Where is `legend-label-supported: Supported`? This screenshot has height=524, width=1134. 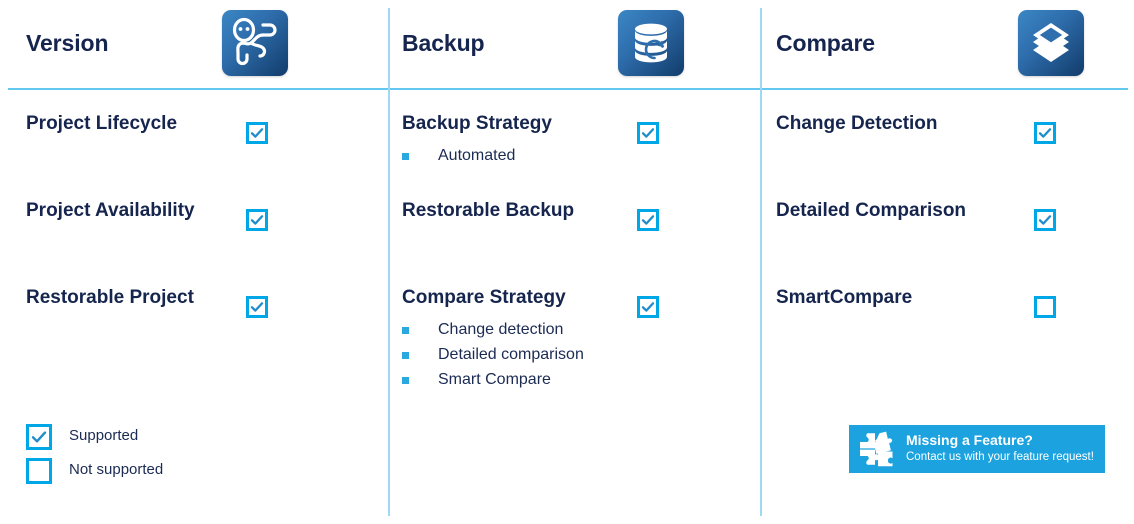
legend-label-supported: Supported is located at coordinates (104, 435).